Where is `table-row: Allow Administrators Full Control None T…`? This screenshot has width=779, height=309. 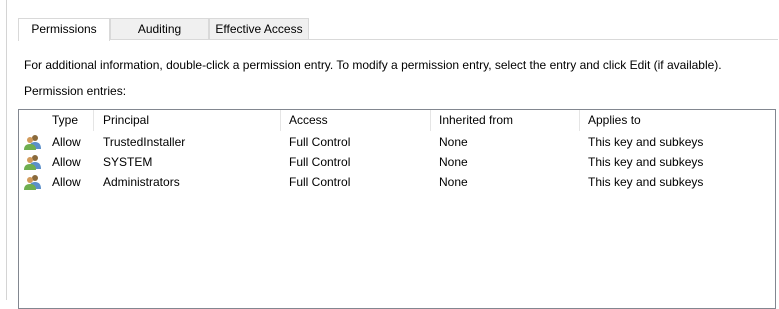
table-row: Allow Administrators Full Control None T… is located at coordinates (397, 182).